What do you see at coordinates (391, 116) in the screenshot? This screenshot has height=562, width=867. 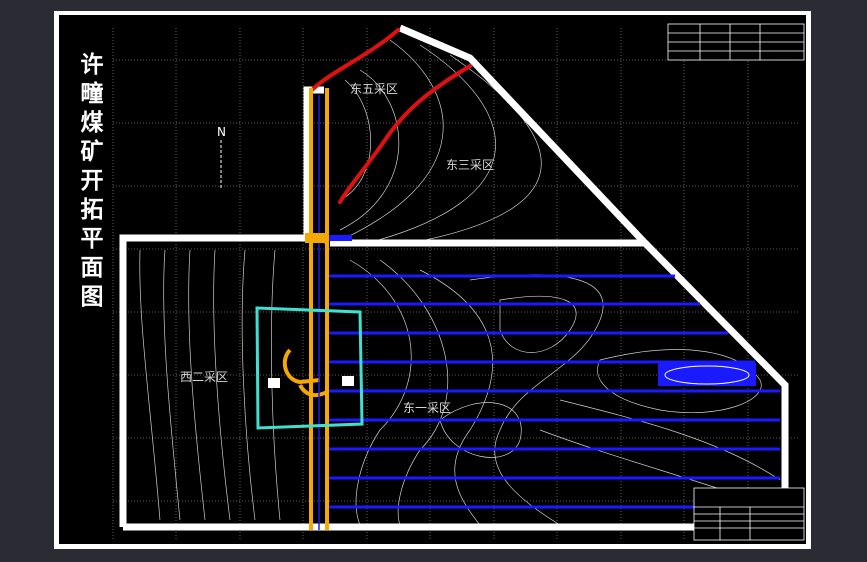 I see `fault-lines` at bounding box center [391, 116].